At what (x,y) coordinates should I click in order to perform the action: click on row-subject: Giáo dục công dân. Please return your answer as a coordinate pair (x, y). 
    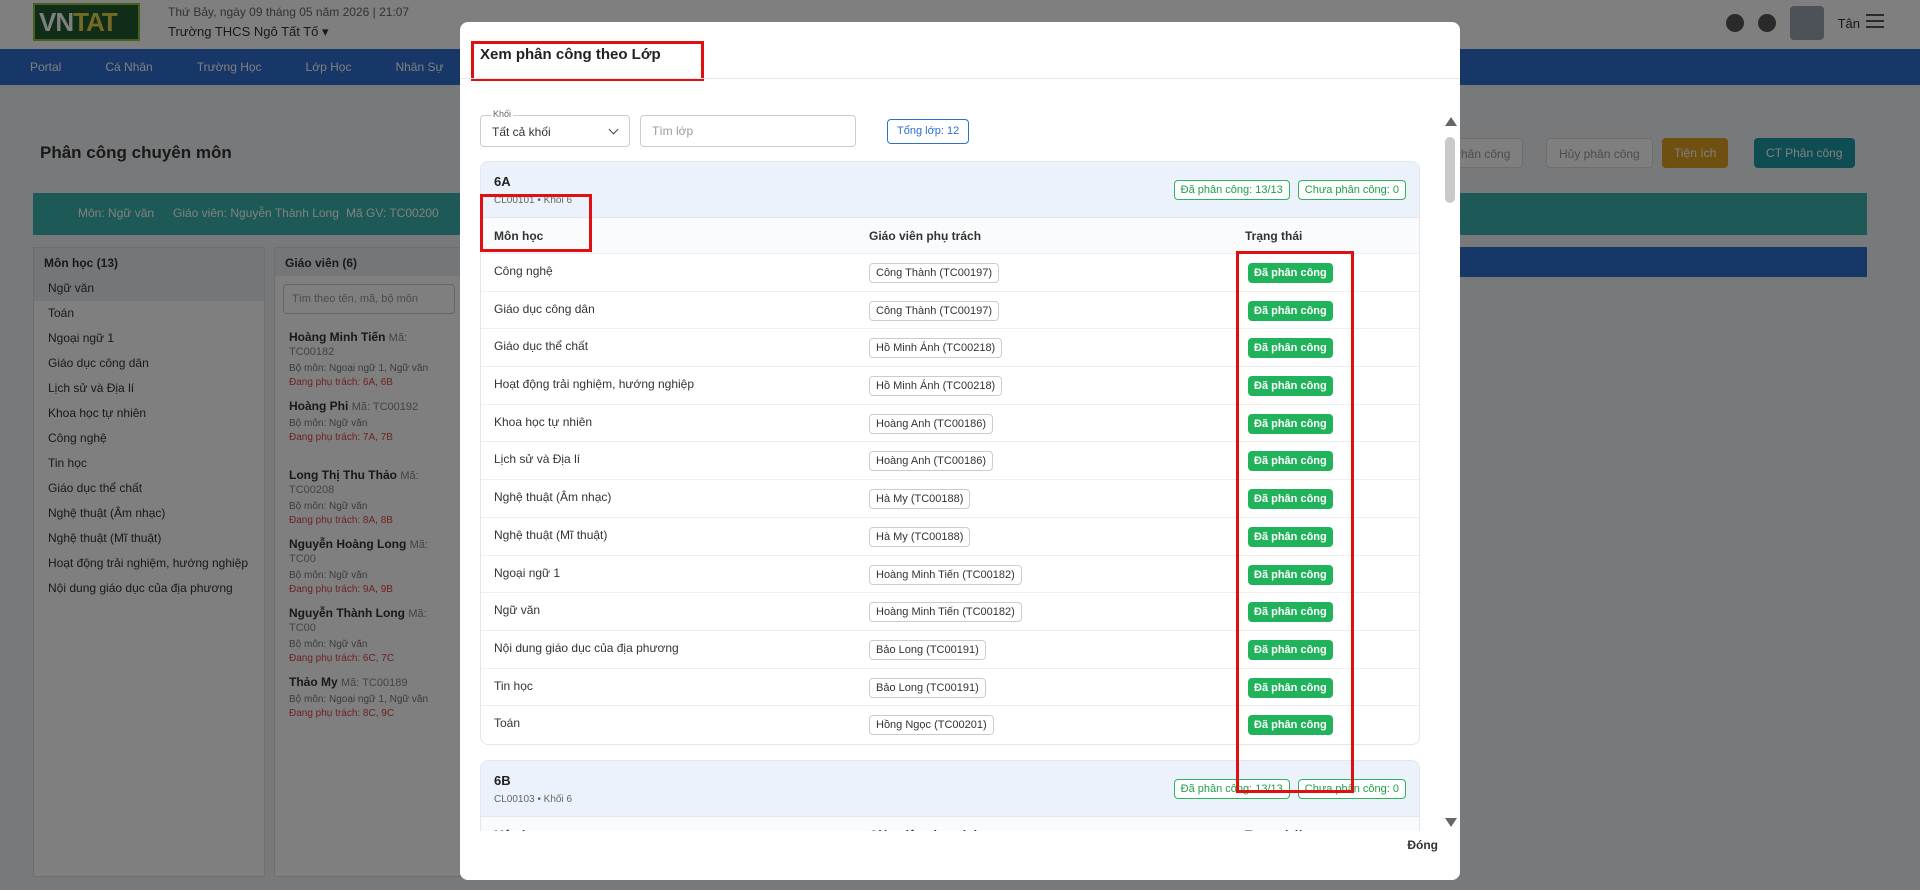
    Looking at the image, I should click on (544, 308).